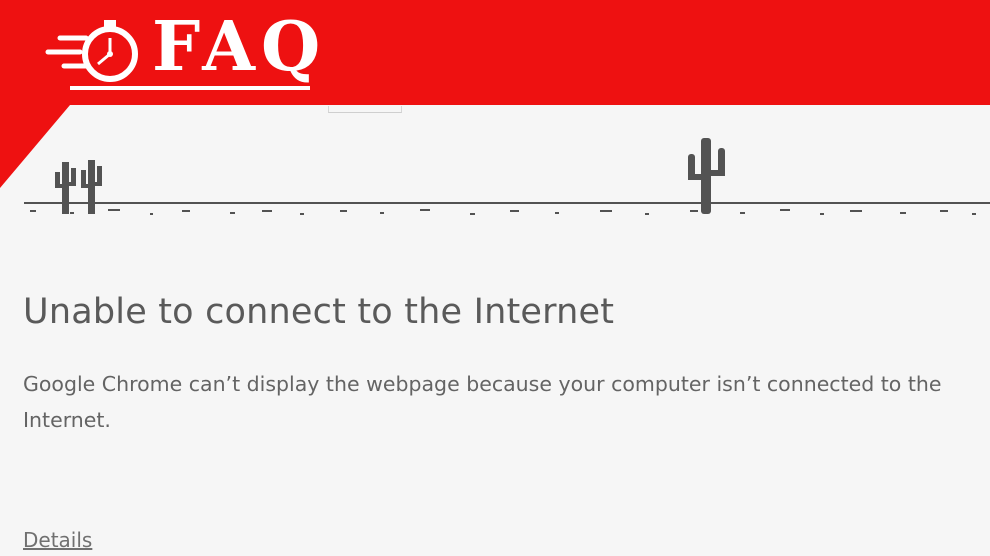 The image size is (990, 556). I want to click on faq-logo: FAQ, so click(182, 53).